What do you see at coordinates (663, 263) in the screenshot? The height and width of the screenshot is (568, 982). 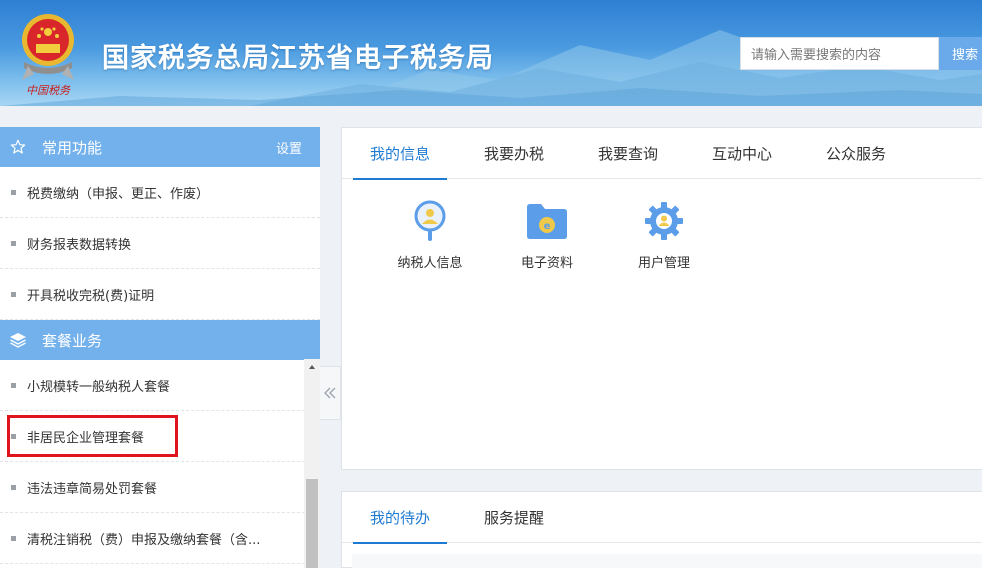 I see `function-label: 用户管理` at bounding box center [663, 263].